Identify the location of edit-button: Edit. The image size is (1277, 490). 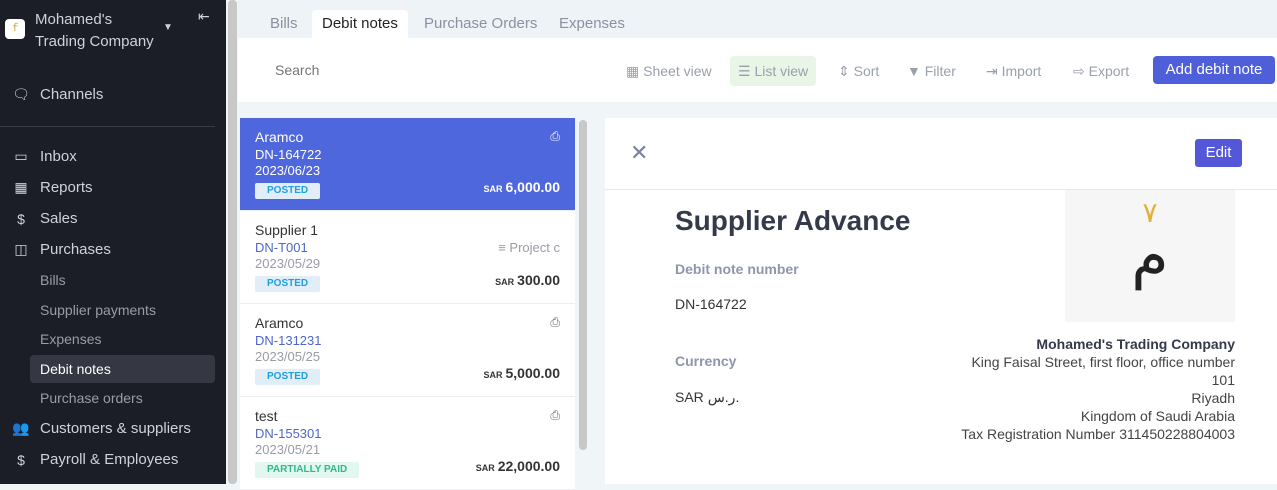
(1218, 153).